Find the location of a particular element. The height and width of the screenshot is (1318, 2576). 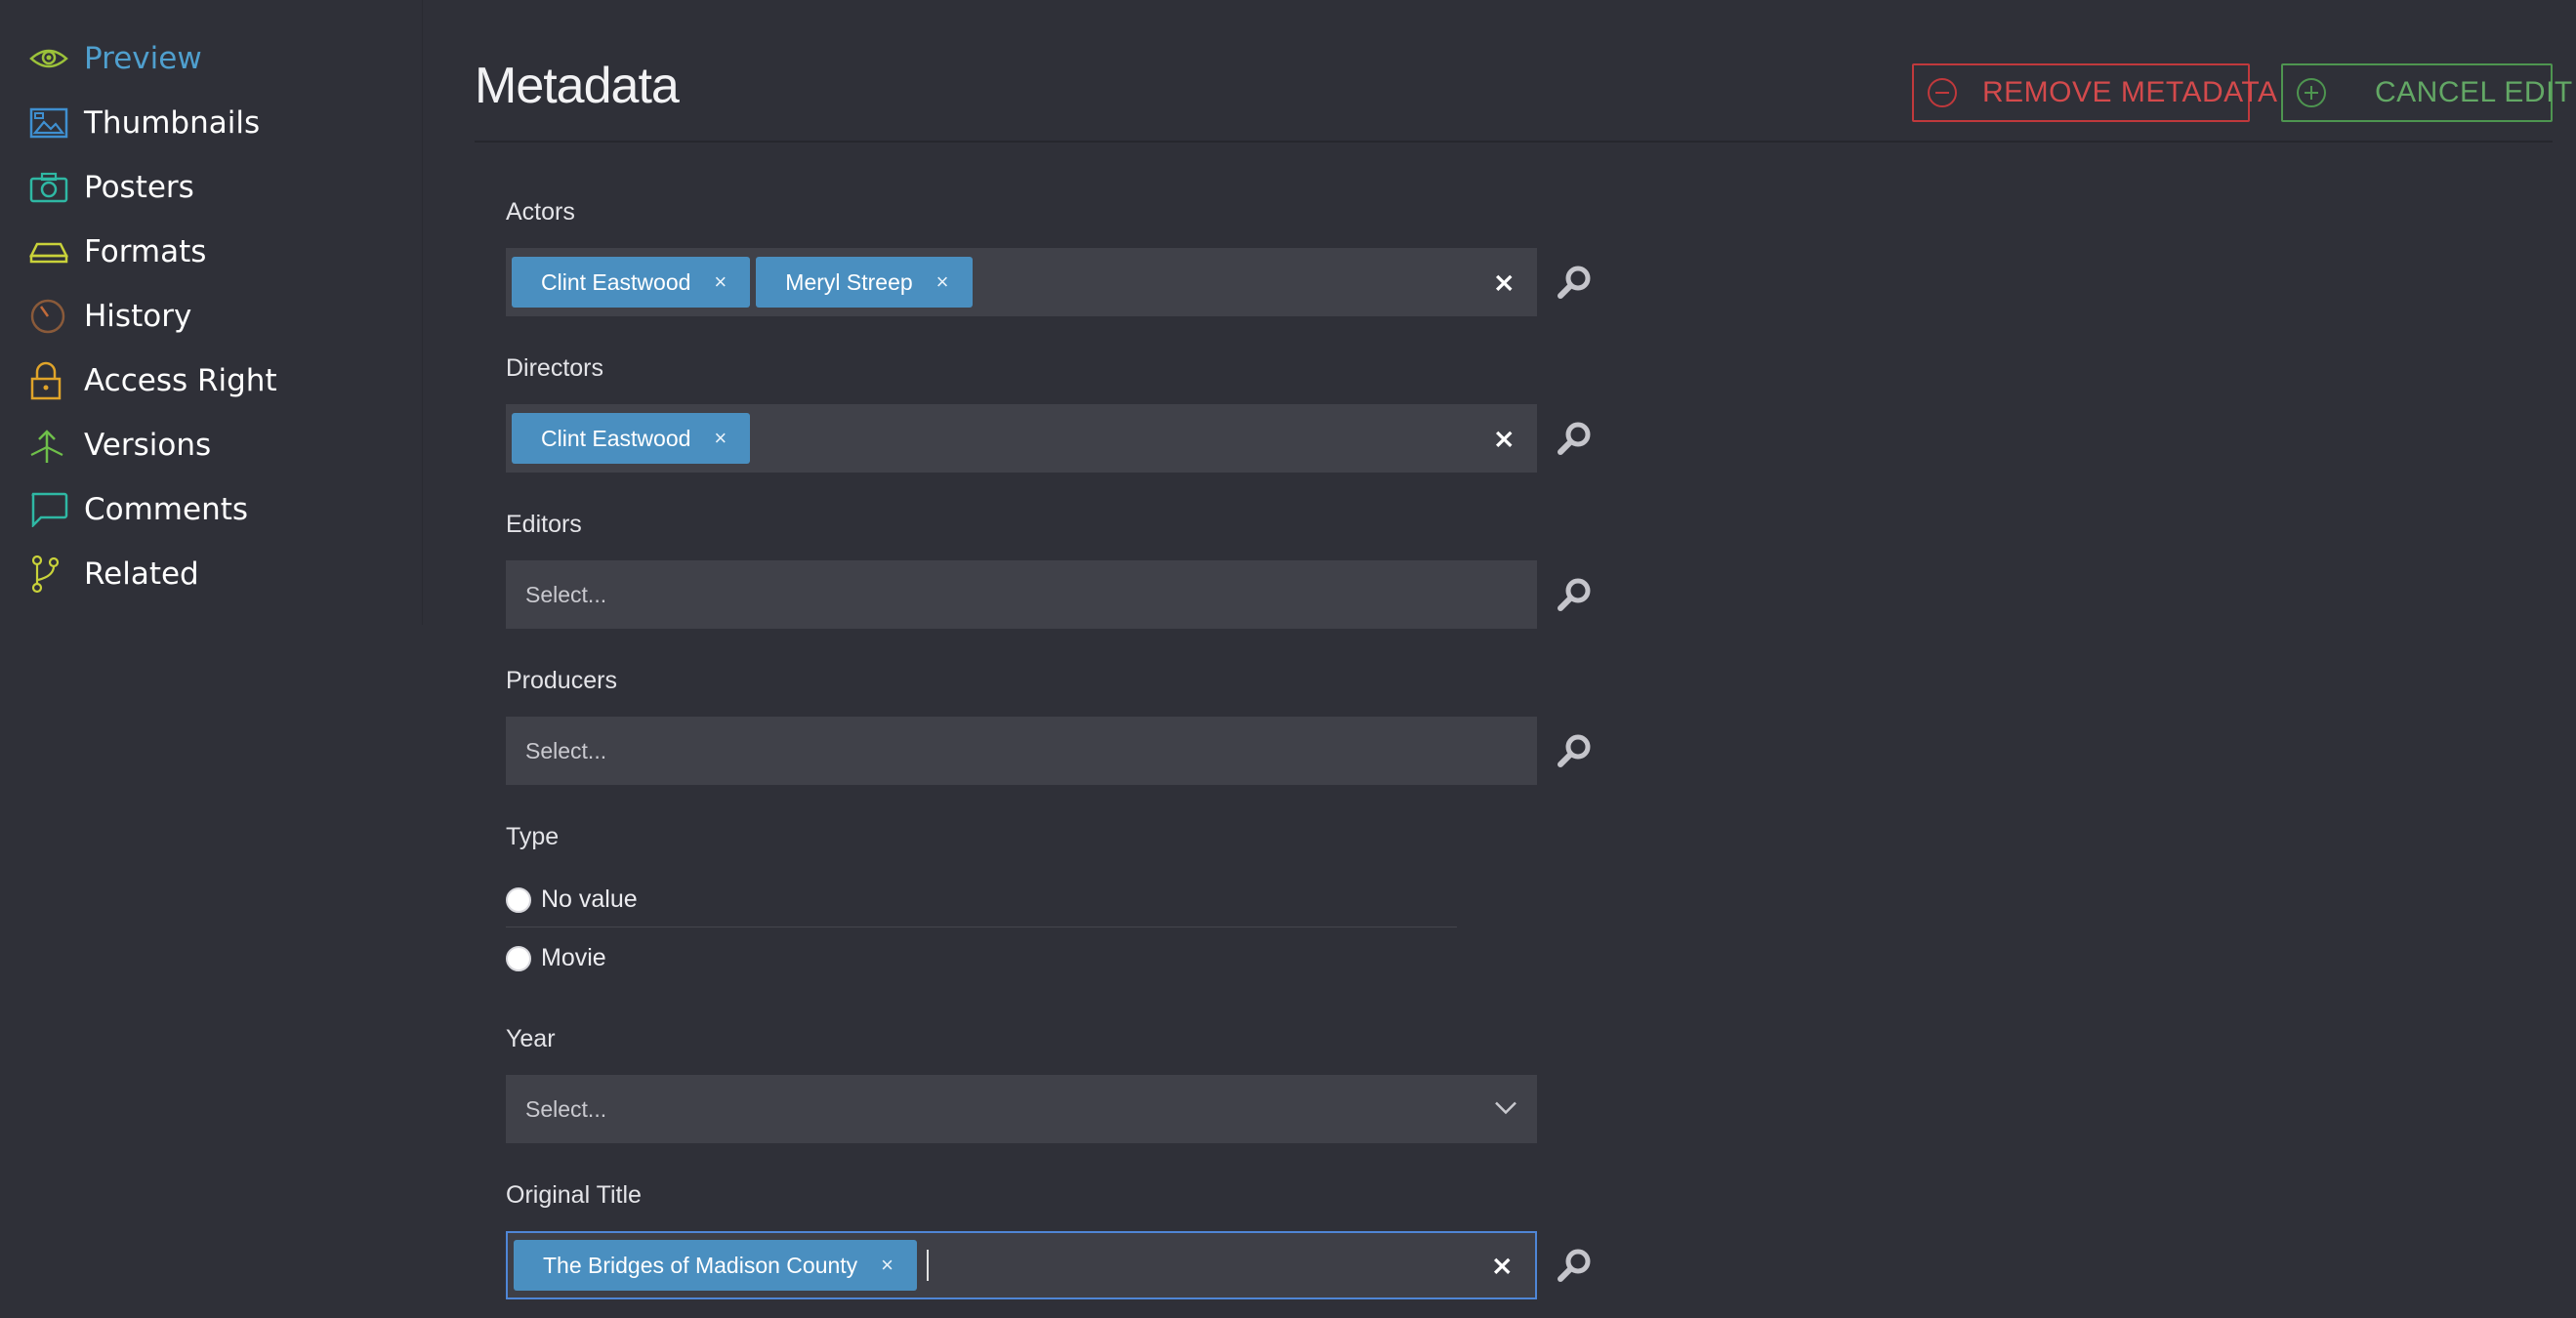

director-tag: Clint Eastwood × is located at coordinates (631, 438).